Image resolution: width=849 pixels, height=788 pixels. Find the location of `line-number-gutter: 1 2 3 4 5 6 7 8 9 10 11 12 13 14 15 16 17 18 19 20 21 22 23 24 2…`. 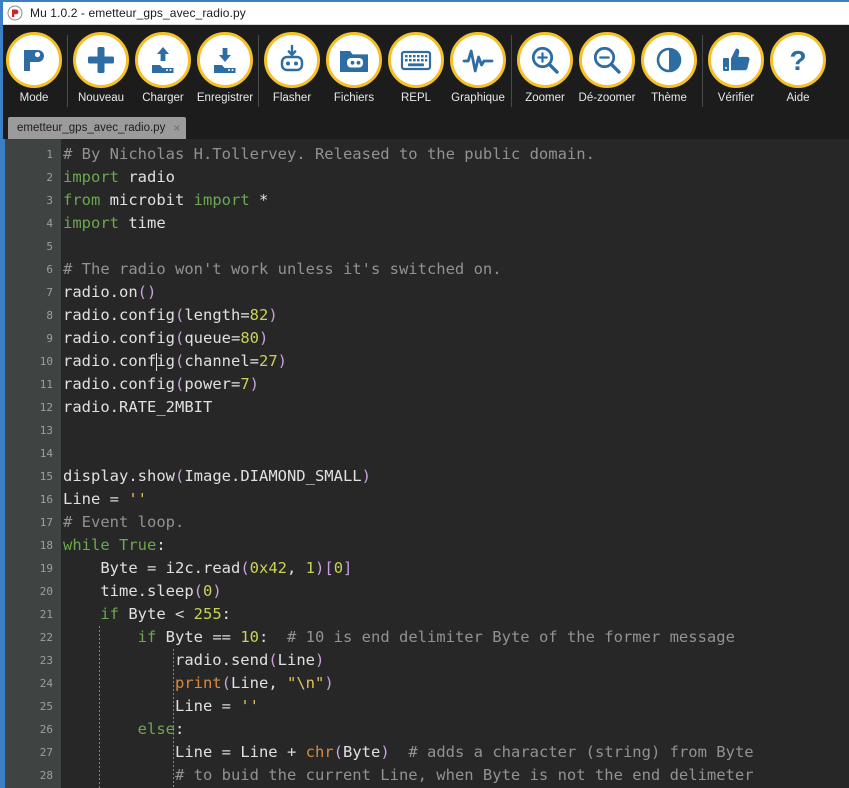

line-number-gutter: 1 2 3 4 5 6 7 8 9 10 11 12 13 14 15 16 17 18 19 20 21 22 23 24 2… is located at coordinates (33, 463).